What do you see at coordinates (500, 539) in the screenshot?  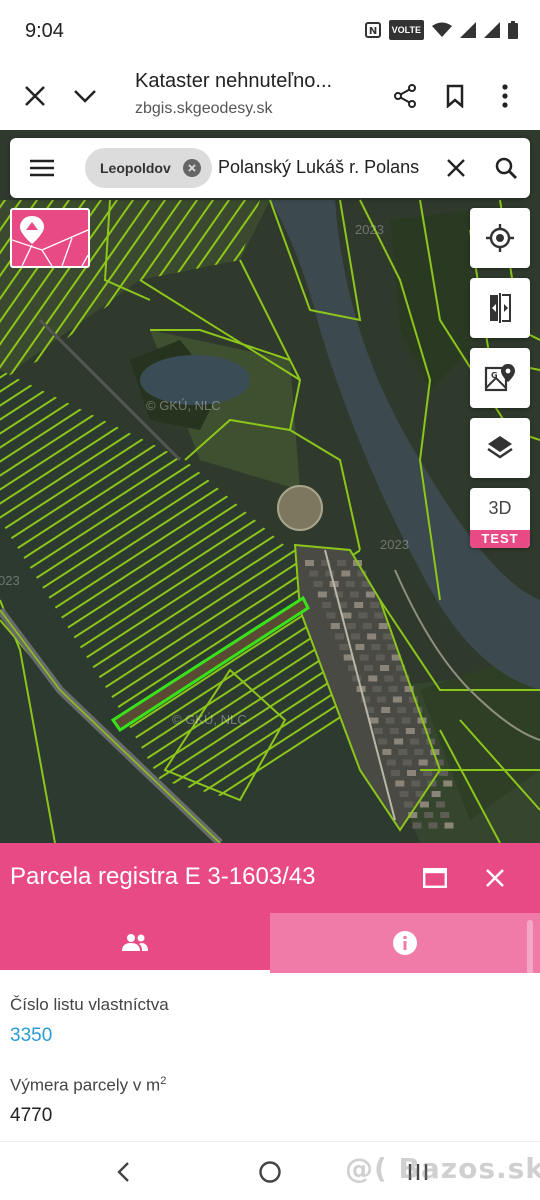 I see `test-badge: TEST` at bounding box center [500, 539].